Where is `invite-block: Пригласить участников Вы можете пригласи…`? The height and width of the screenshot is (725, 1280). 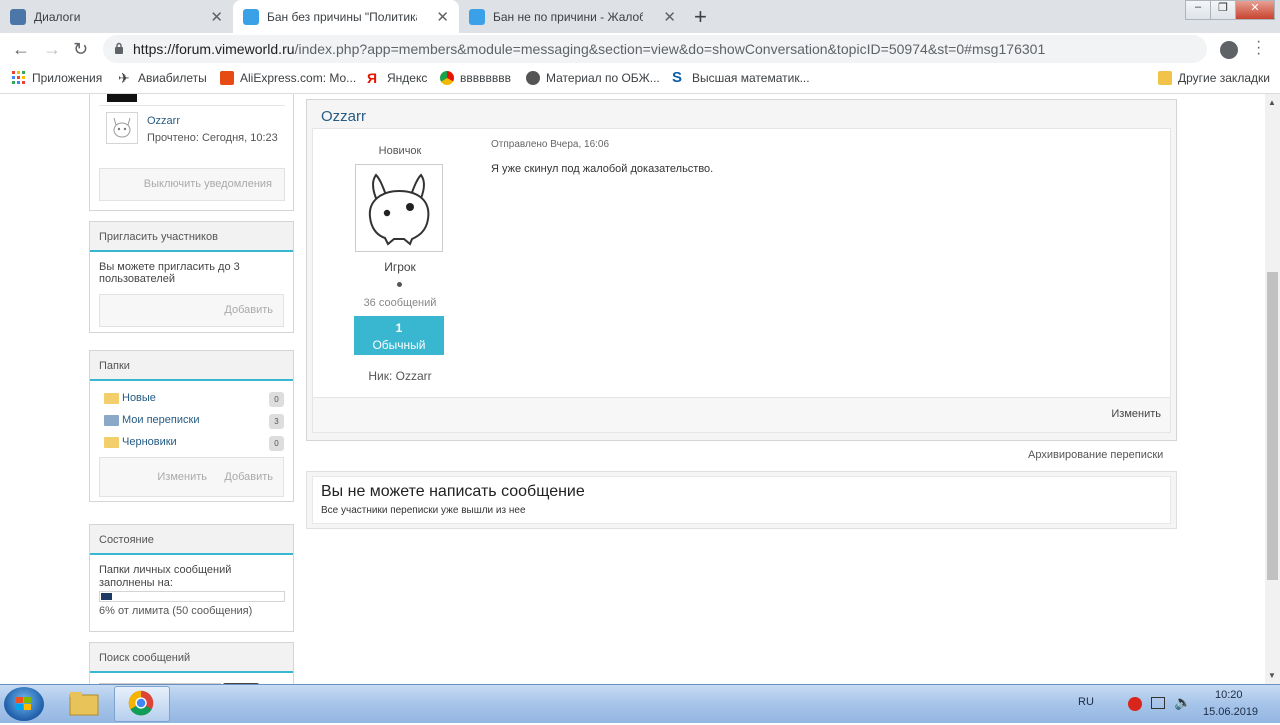
invite-block: Пригласить участников Вы можете пригласи… is located at coordinates (191, 277).